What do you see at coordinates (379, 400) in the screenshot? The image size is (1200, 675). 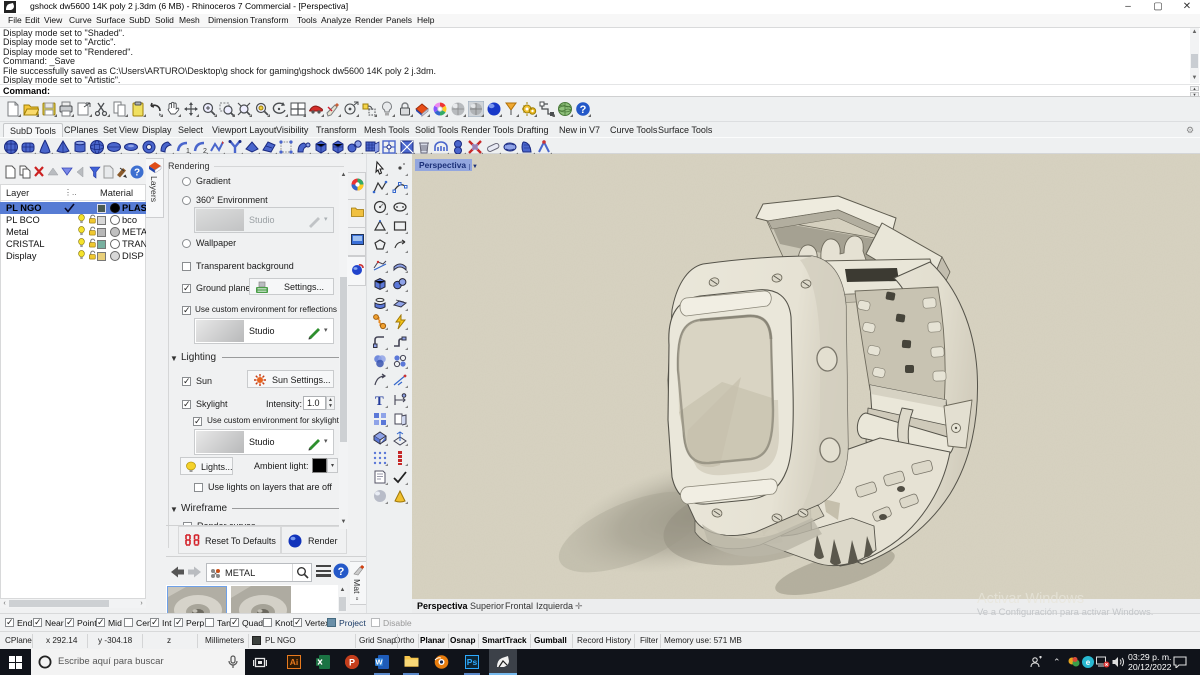 I see `svg-text: T` at bounding box center [379, 400].